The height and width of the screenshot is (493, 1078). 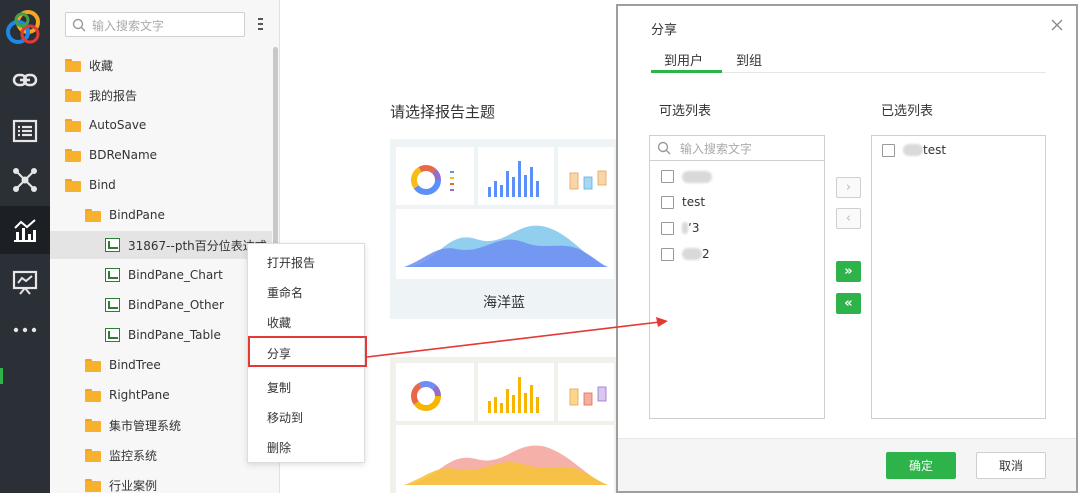 I want to click on selected-list: test, so click(x=958, y=277).